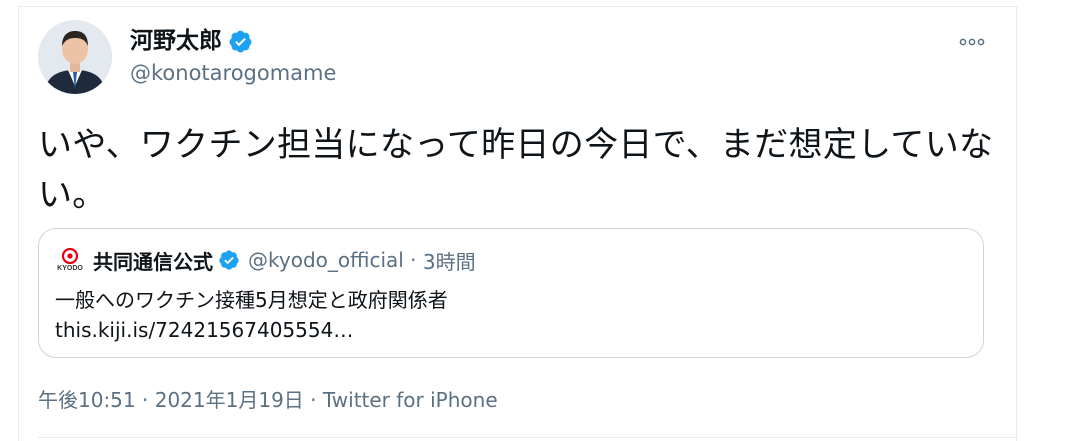  I want to click on more-options-button, so click(972, 42).